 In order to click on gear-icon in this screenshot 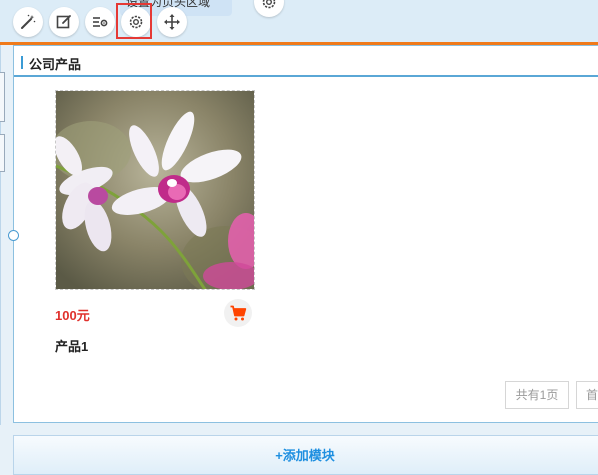, I will do `click(269, 4)`.